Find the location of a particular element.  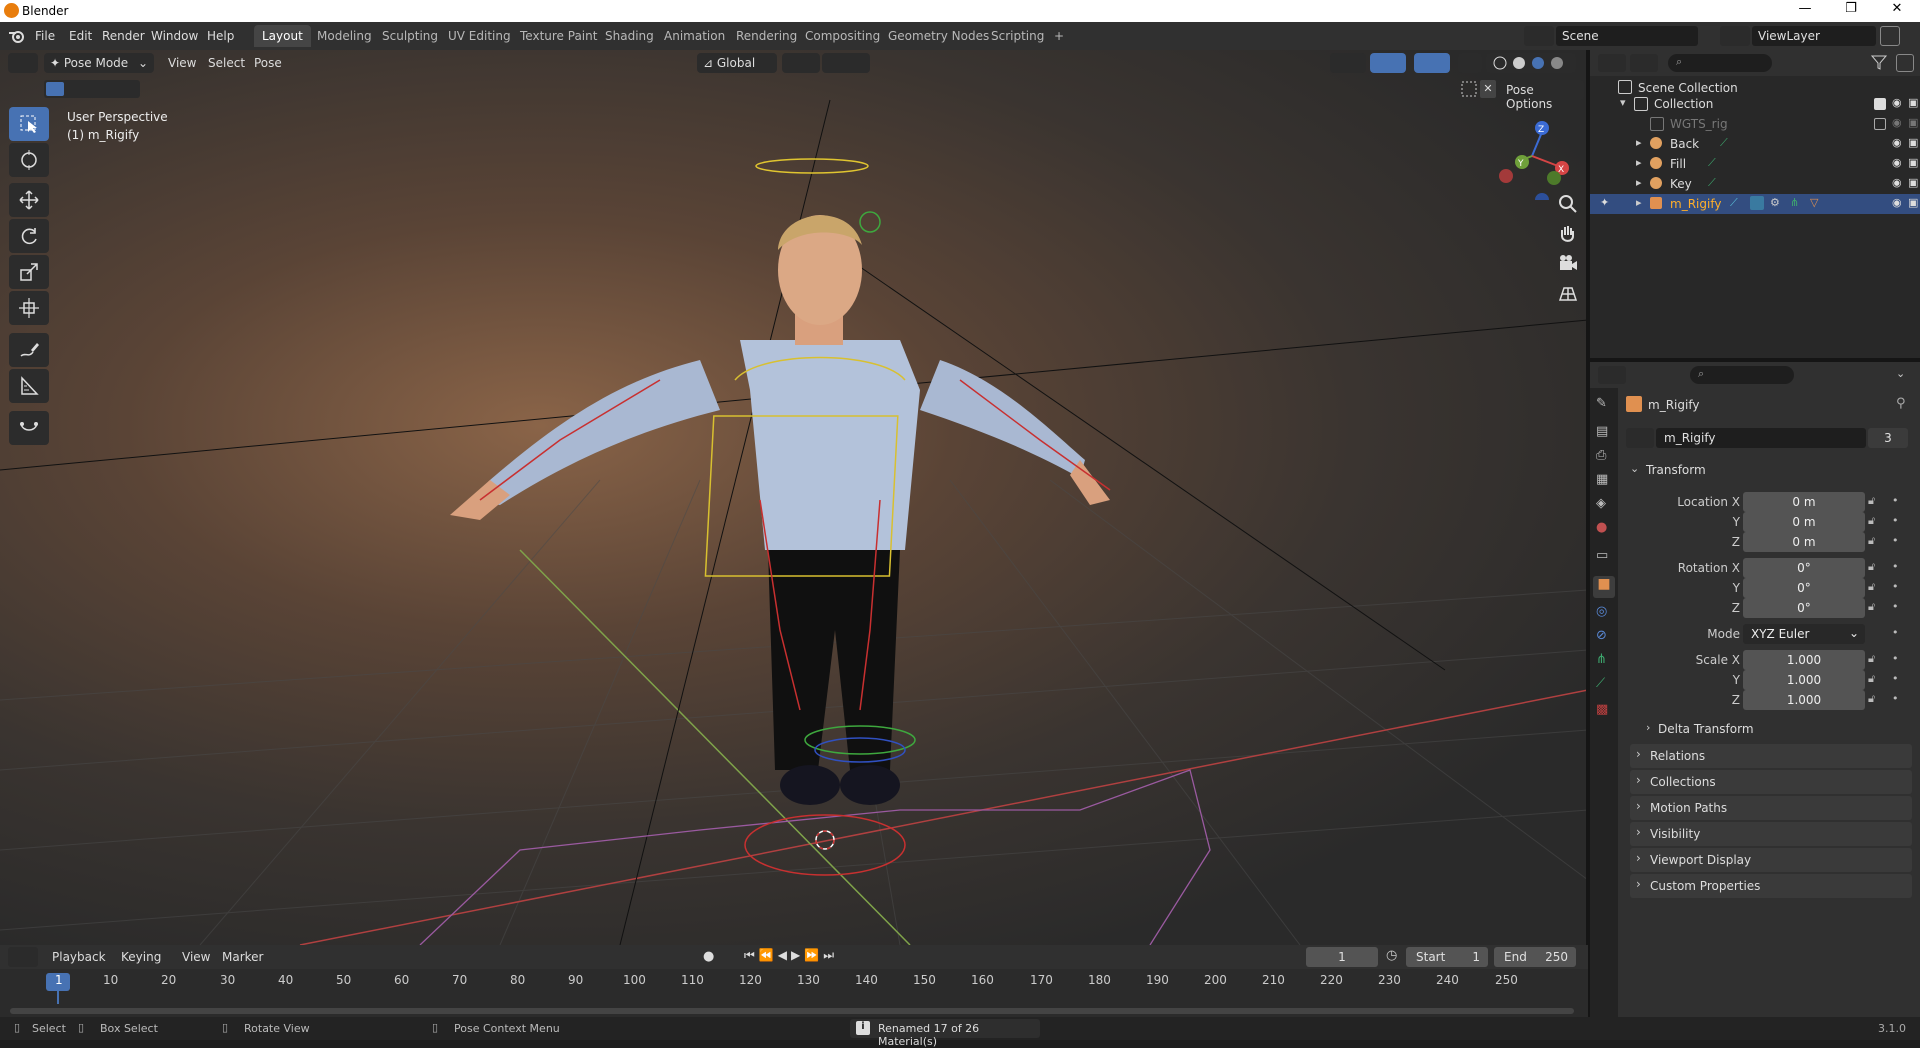

select-box-tool is located at coordinates (29, 124).